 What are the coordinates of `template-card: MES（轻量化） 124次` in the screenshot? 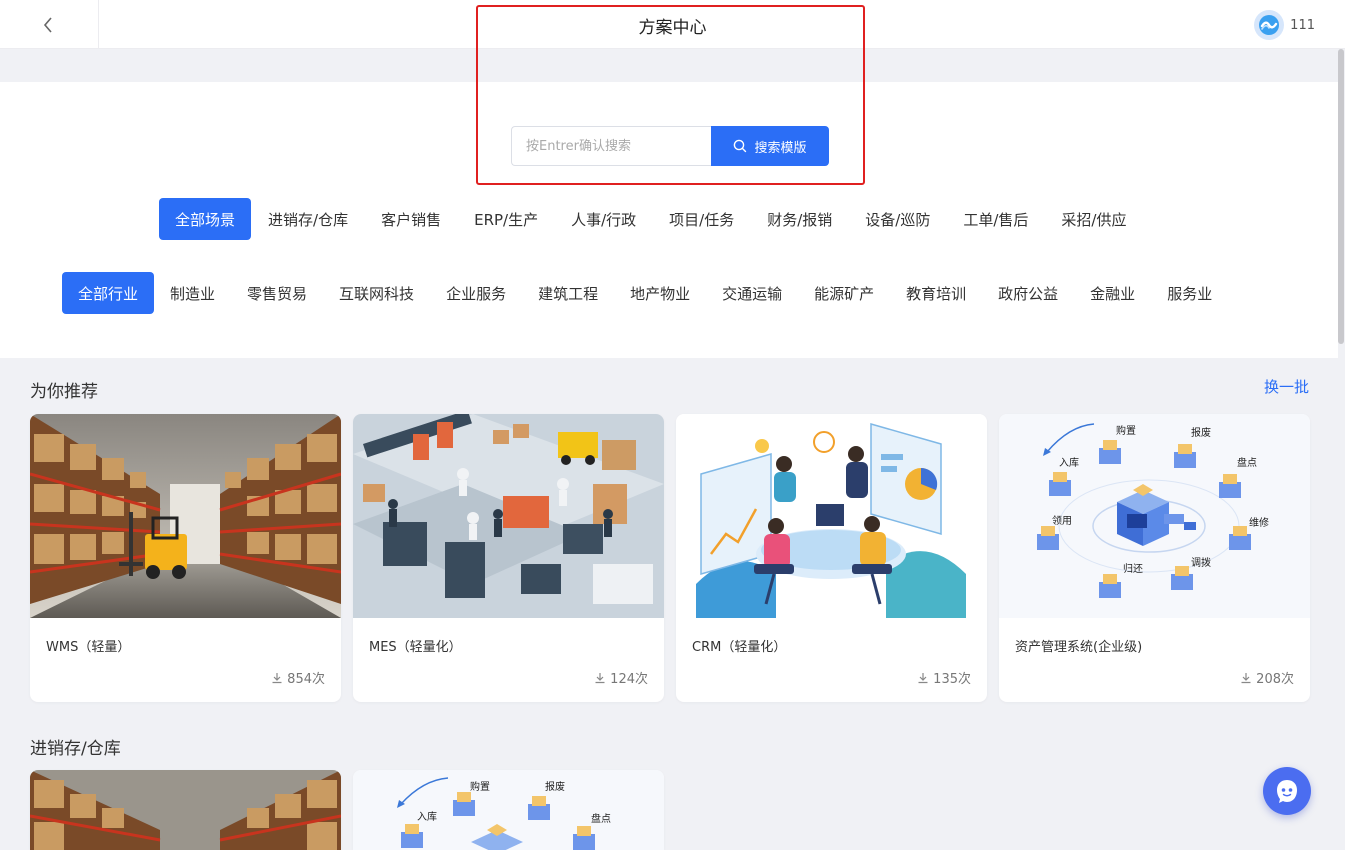 It's located at (508, 558).